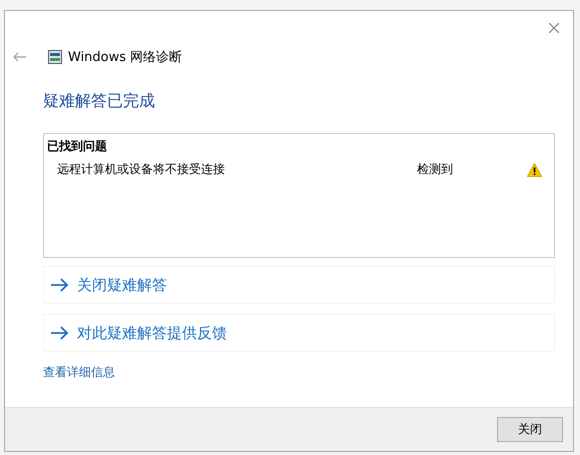  What do you see at coordinates (19, 57) in the screenshot?
I see `back-arrow-icon` at bounding box center [19, 57].